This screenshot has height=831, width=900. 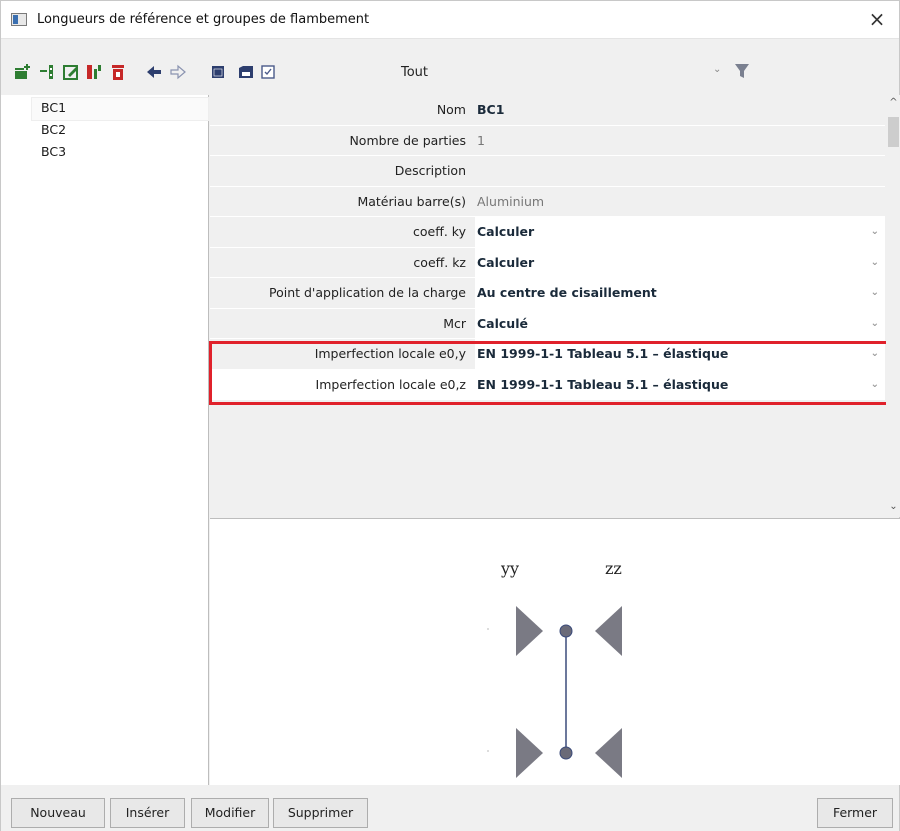 I want to click on support-top-left-icon, so click(x=529, y=631).